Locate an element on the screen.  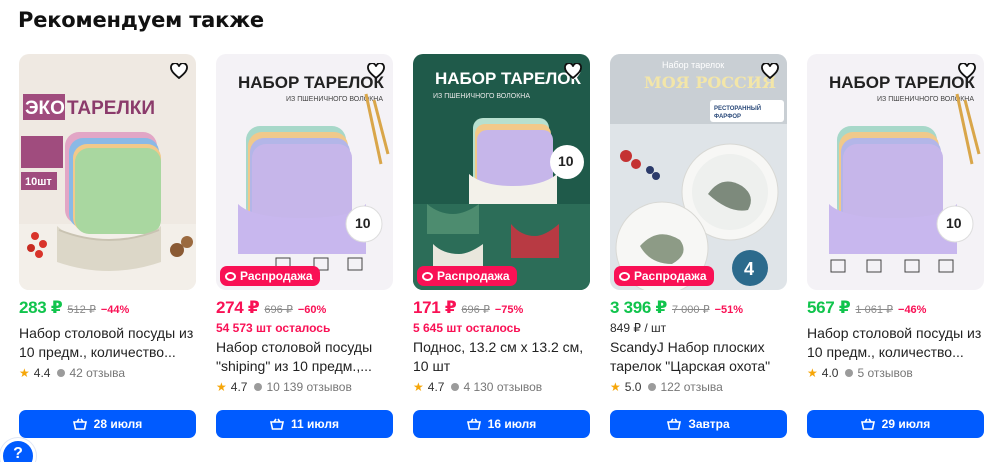
current-price: 283 ₽ is located at coordinates (41, 307).